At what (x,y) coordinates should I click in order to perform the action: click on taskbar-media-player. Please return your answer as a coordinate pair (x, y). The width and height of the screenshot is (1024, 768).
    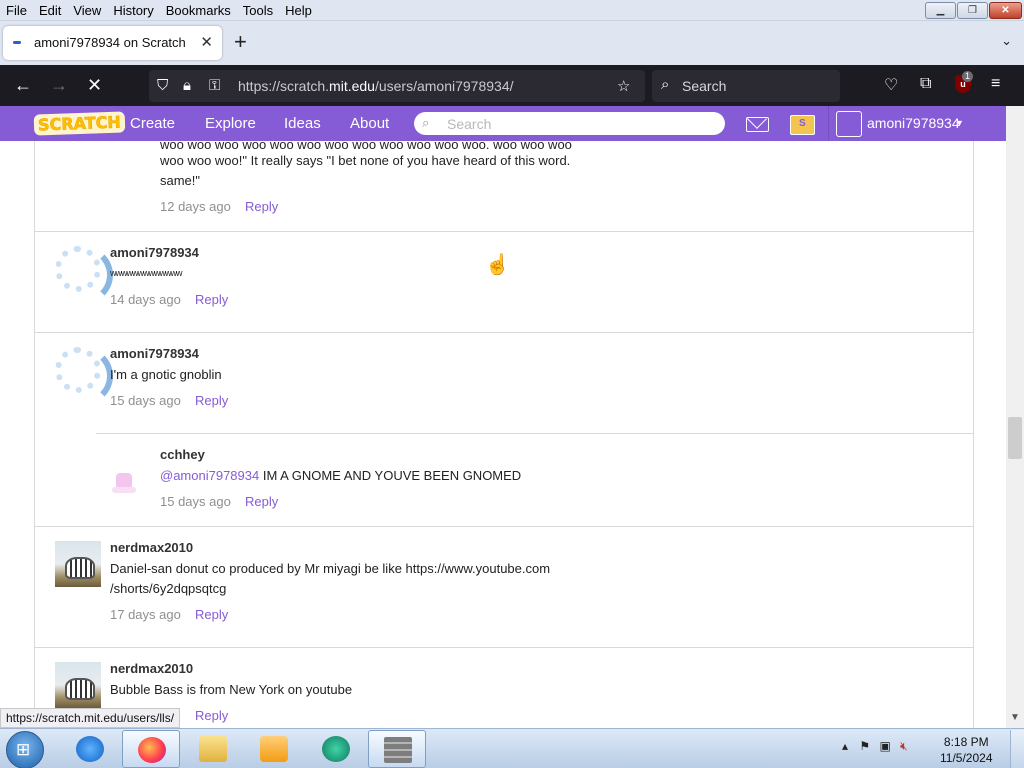
    Looking at the image, I should click on (274, 749).